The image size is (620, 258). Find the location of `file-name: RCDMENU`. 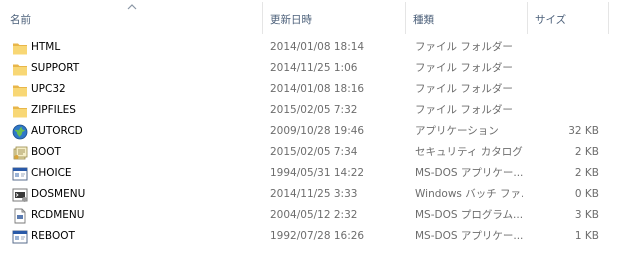

file-name: RCDMENU is located at coordinates (58, 215).